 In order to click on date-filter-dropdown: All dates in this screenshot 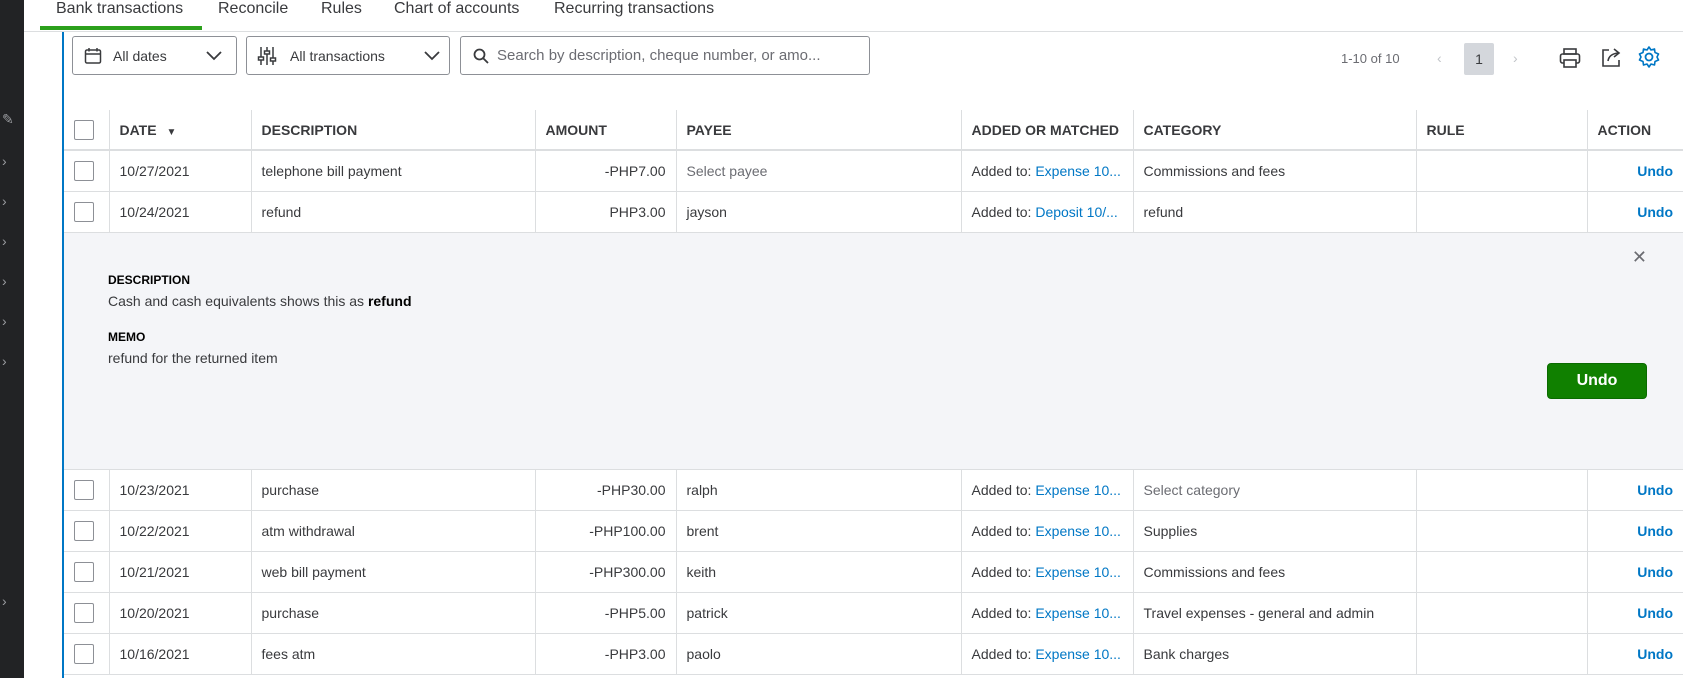, I will do `click(154, 55)`.